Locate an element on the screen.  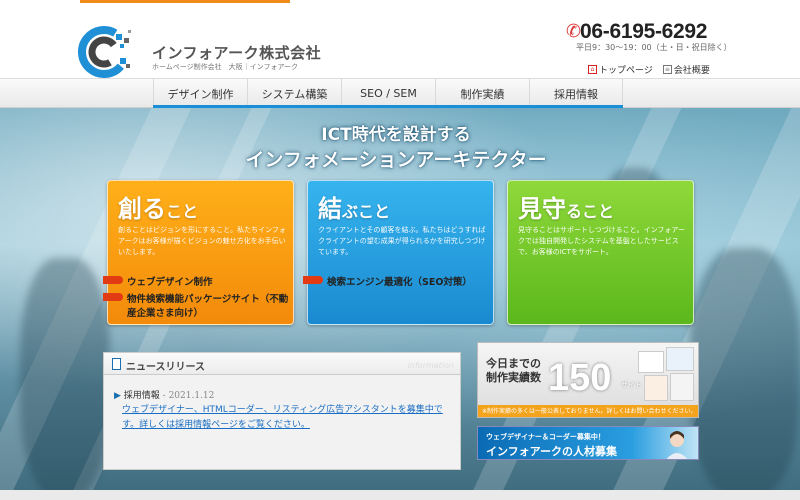
recruit-banner-title: インフォアークの人材募集 is located at coordinates (552, 451).